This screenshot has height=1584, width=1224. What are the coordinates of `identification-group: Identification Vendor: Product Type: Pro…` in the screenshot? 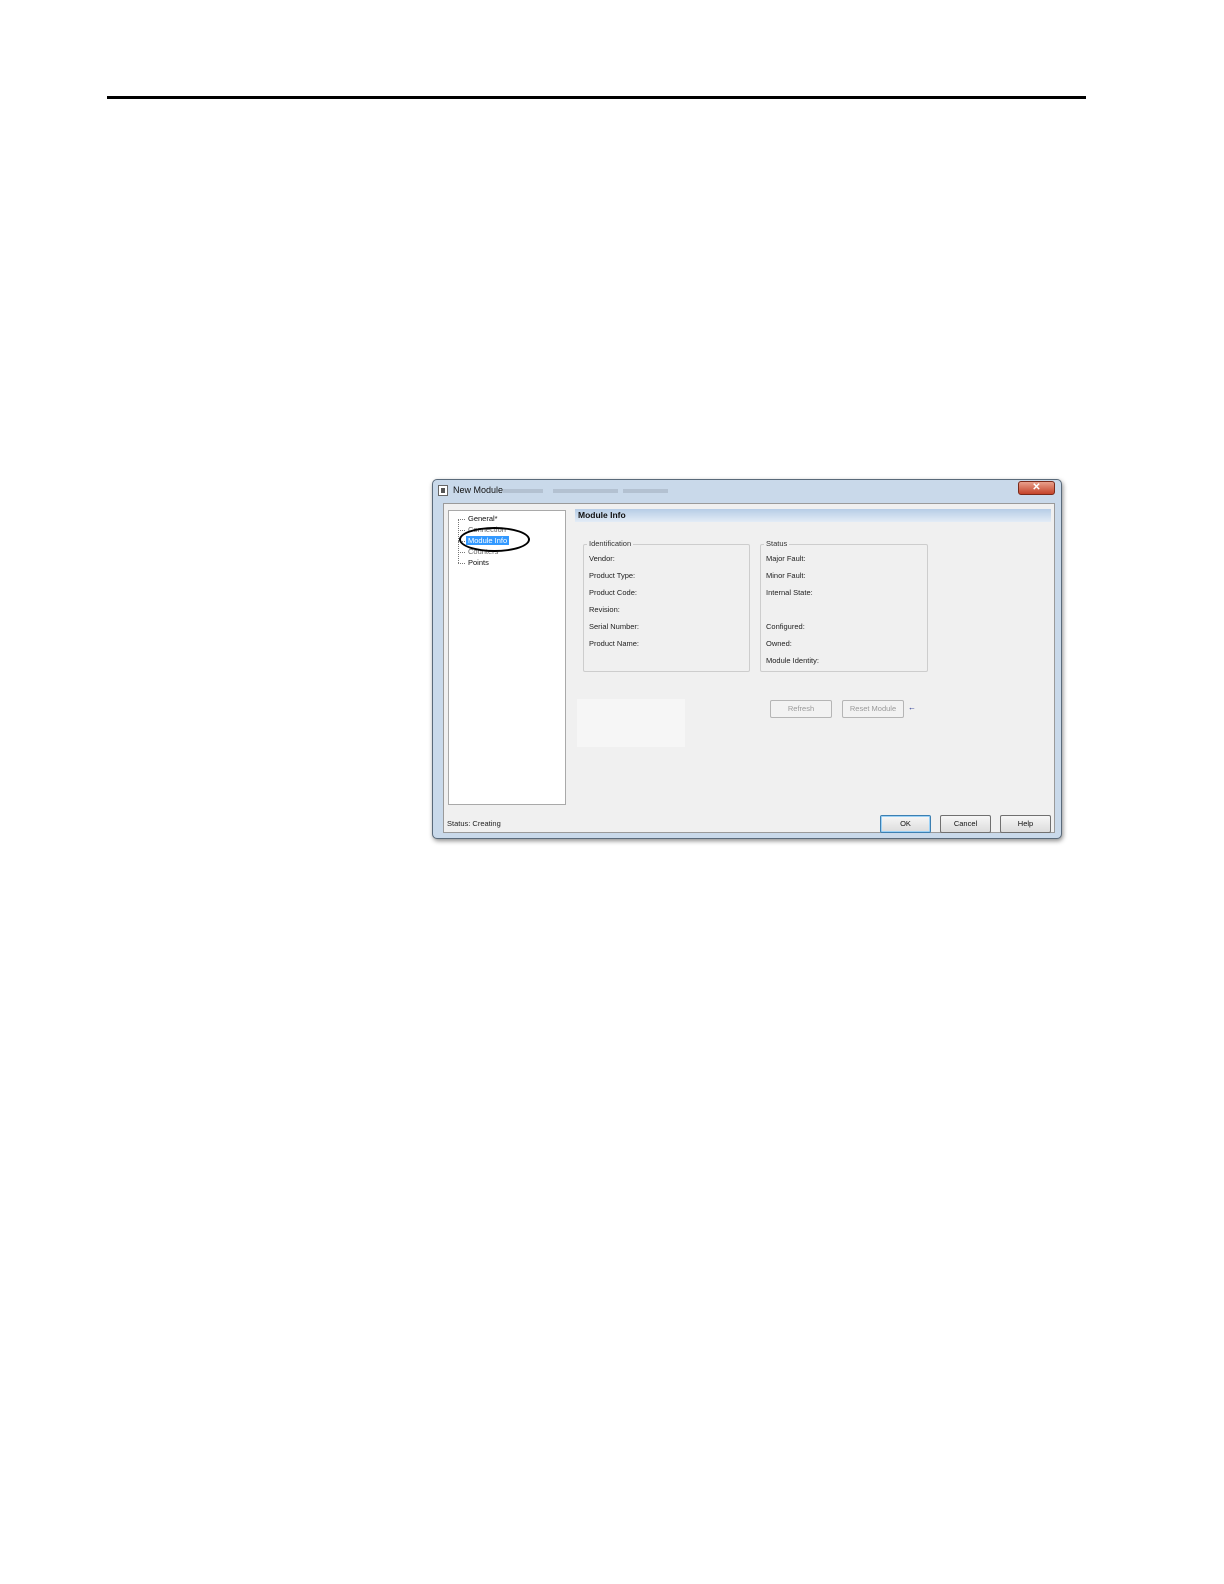 It's located at (666, 605).